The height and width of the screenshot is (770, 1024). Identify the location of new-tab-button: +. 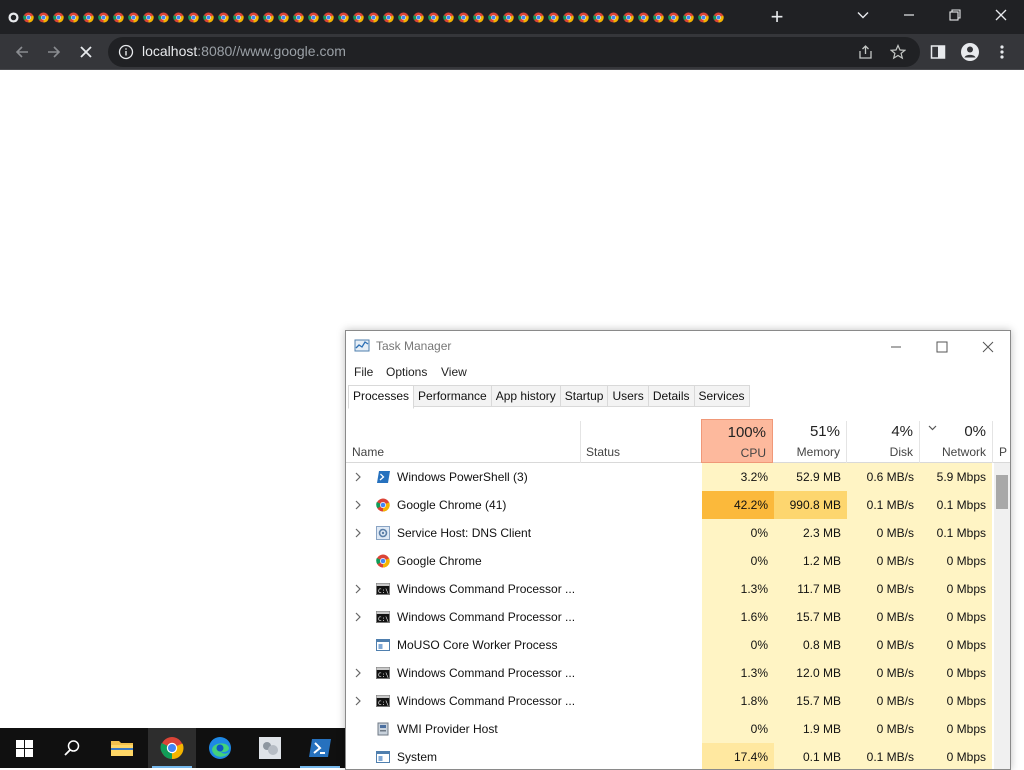
(777, 17).